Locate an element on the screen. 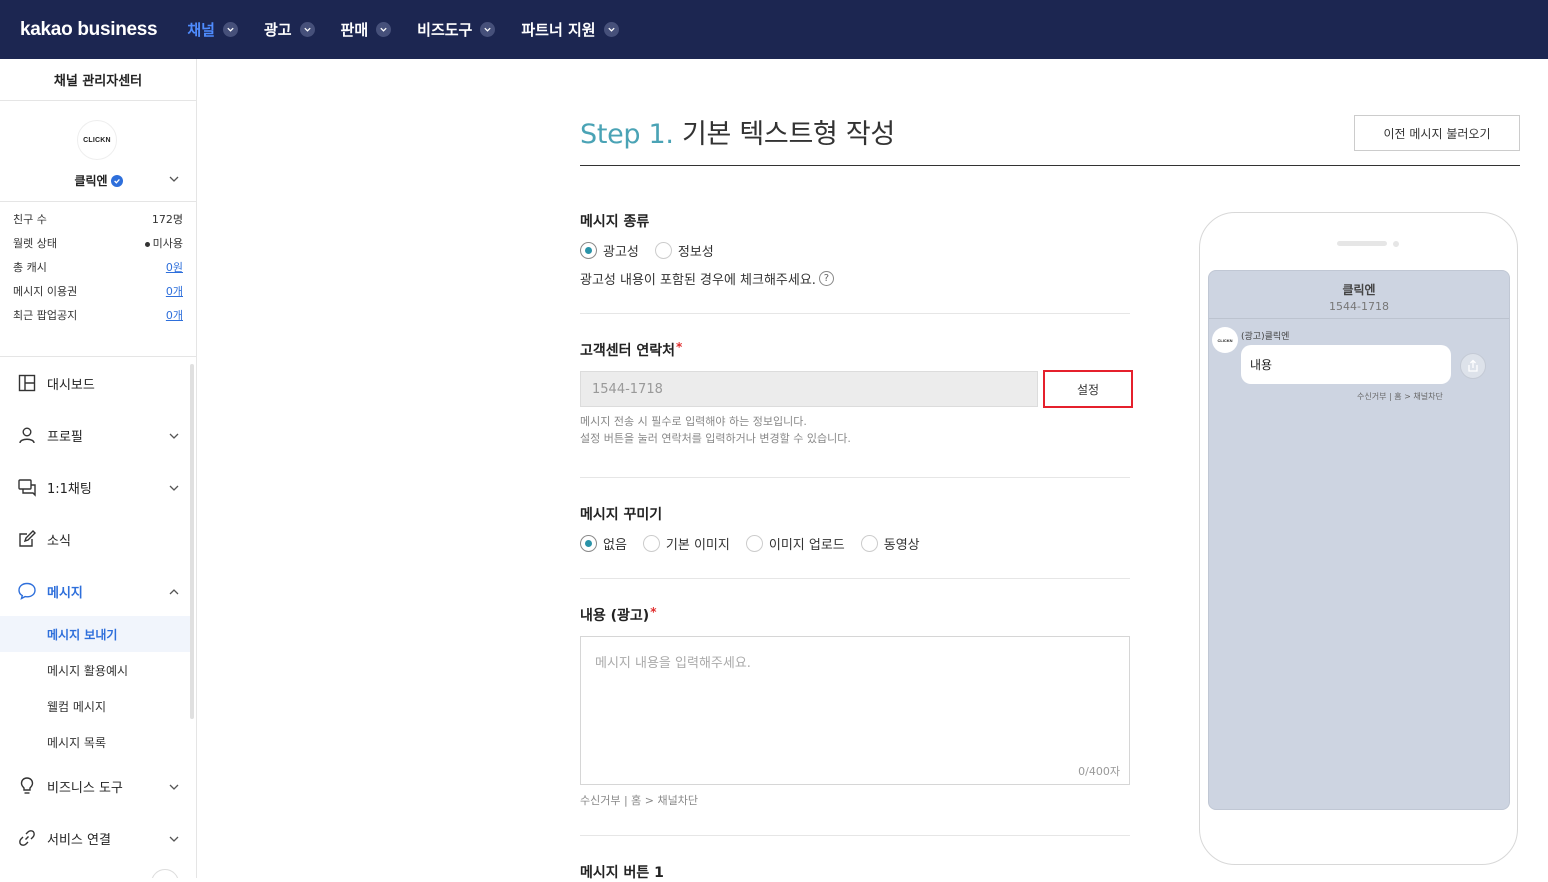 This screenshot has height=882, width=1548. message-button-label: 메시지 버튼 1 is located at coordinates (622, 873).